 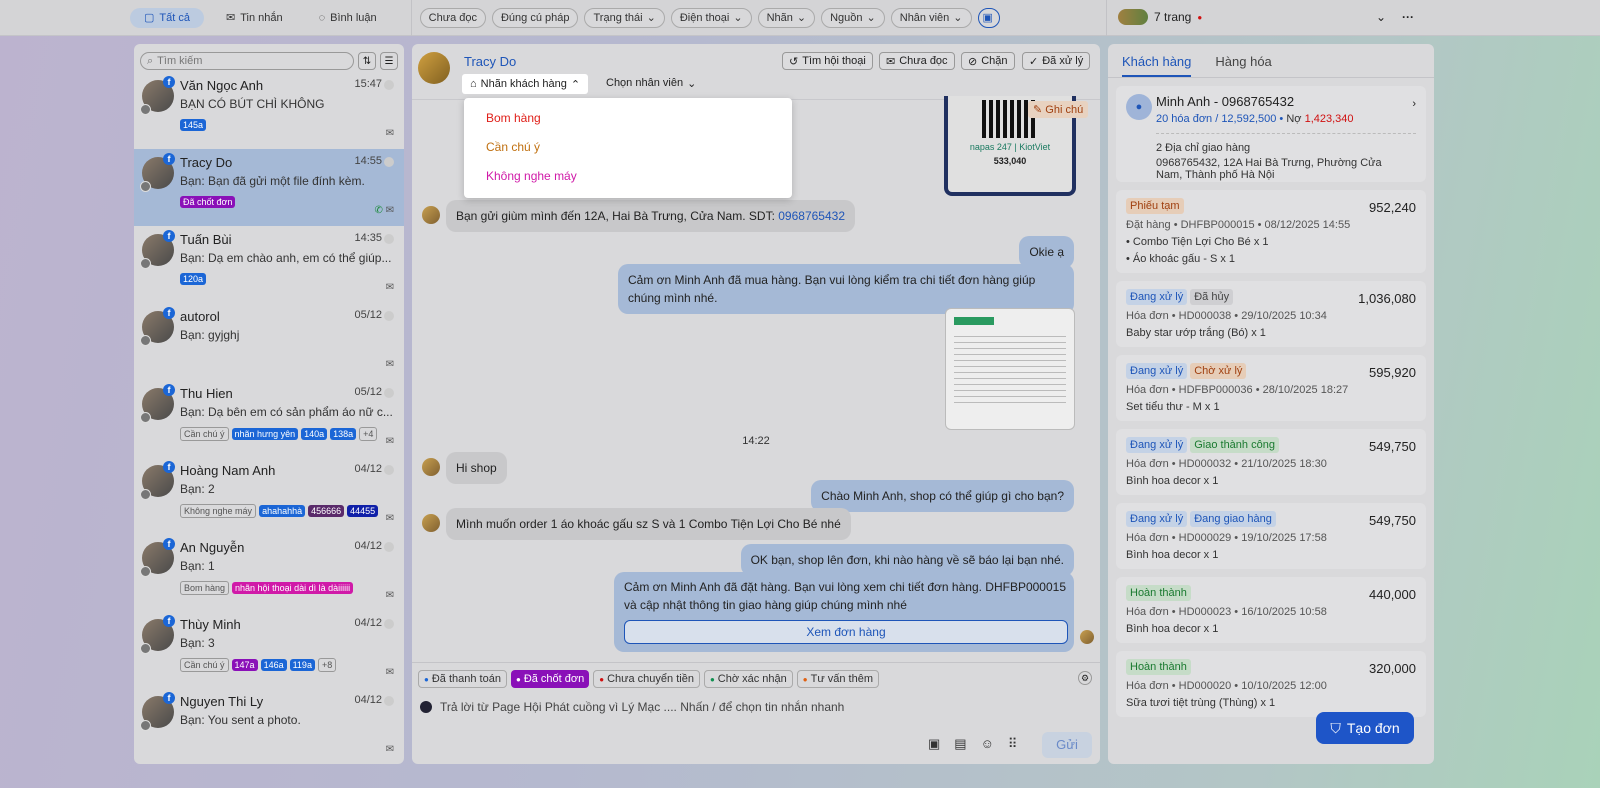 I want to click on filter-staff: Nhân viên ⌄, so click(x=931, y=17).